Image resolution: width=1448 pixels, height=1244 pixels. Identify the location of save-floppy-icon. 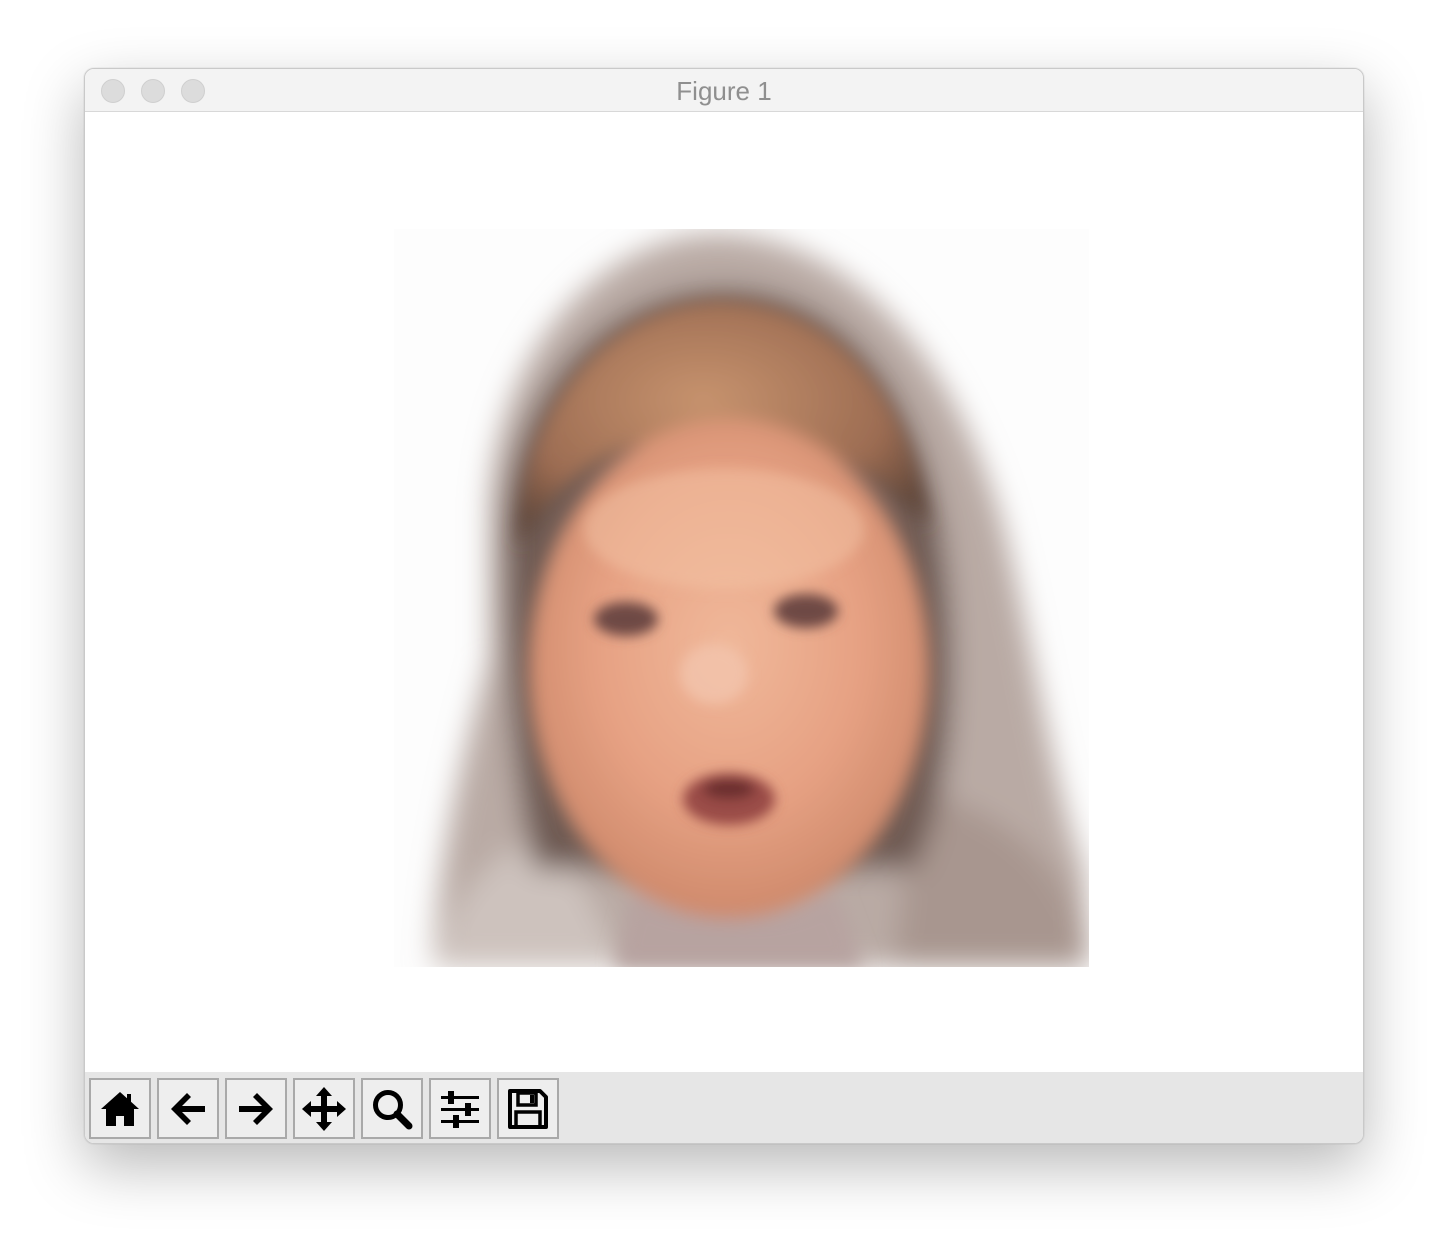
(528, 1108).